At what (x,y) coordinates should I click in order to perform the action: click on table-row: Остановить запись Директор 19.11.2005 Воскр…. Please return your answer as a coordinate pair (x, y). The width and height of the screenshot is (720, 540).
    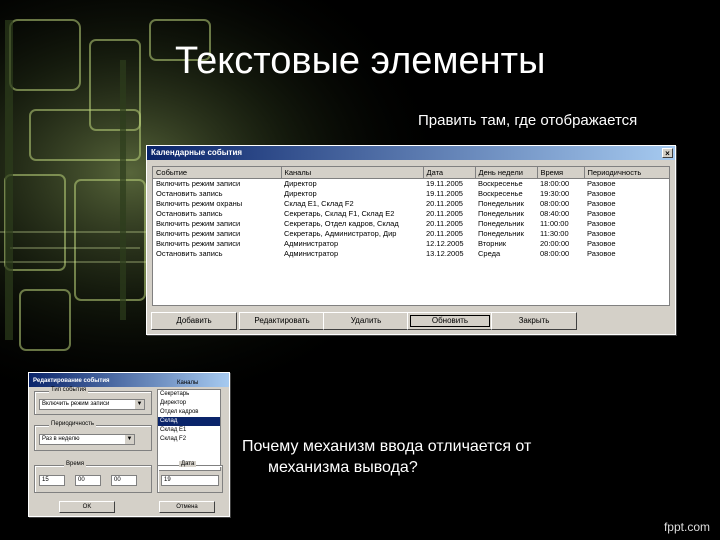
    Looking at the image, I should click on (411, 194).